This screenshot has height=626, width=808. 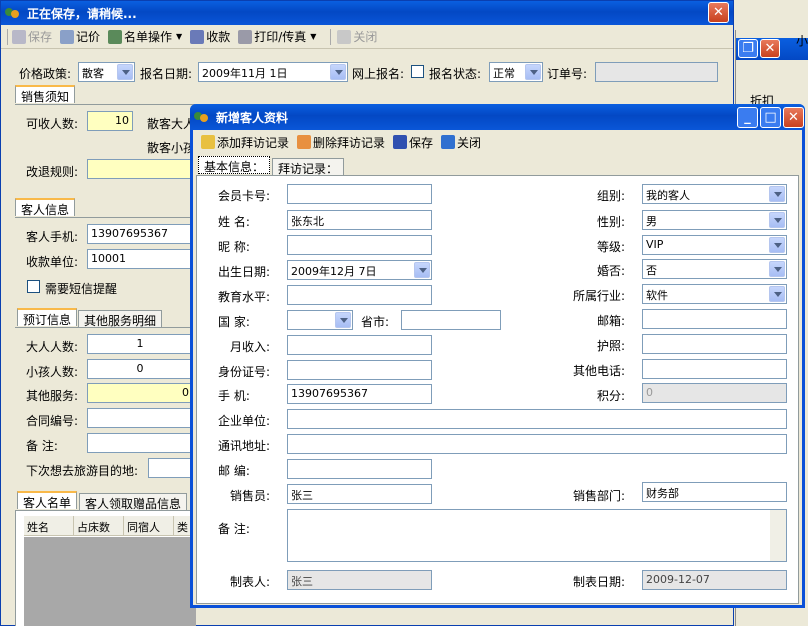 What do you see at coordinates (718, 12) in the screenshot?
I see `main-close-button: ✕` at bounding box center [718, 12].